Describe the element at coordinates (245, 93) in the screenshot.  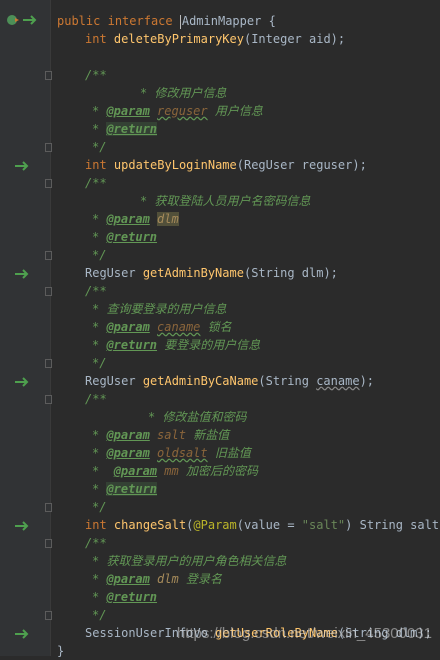
I see `javadoc-line: * 修改用户信息` at that location.